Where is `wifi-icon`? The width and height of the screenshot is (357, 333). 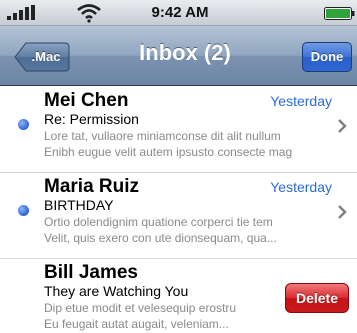
wifi-icon is located at coordinates (89, 13).